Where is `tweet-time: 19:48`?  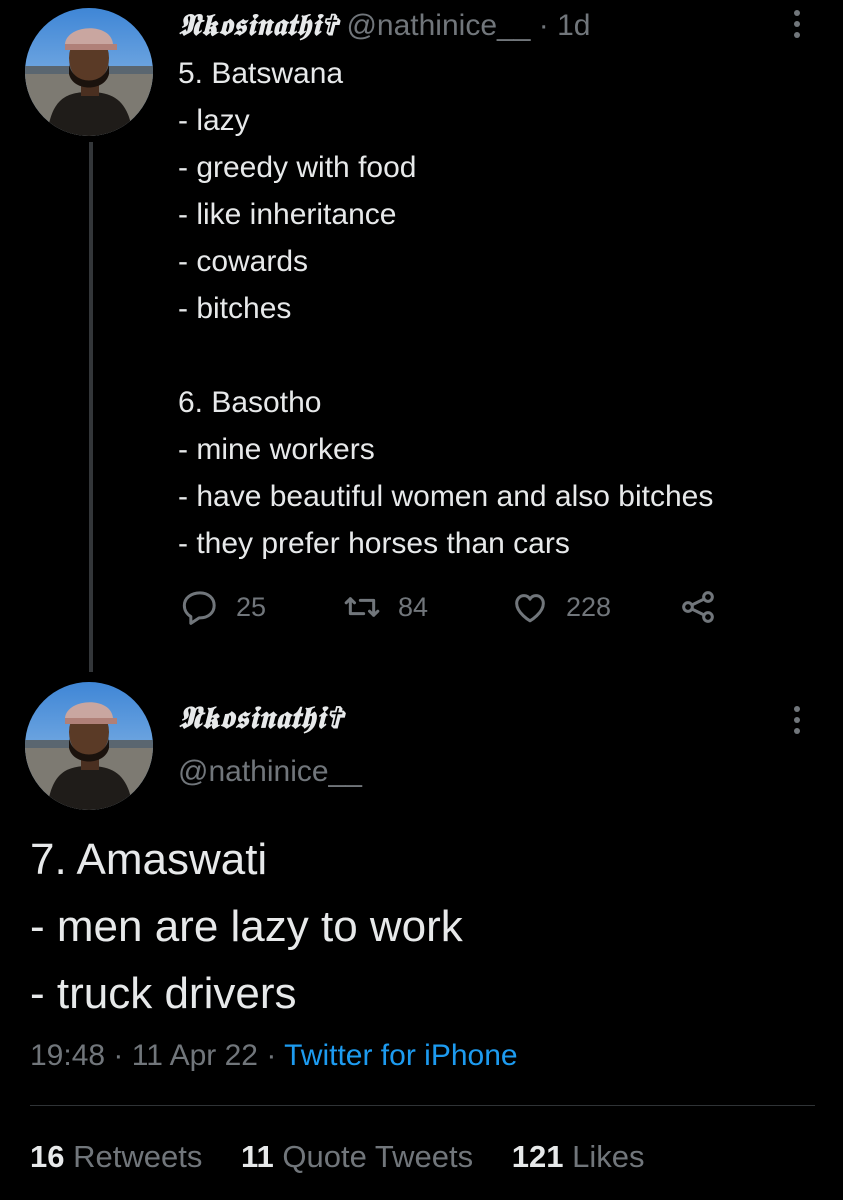 tweet-time: 19:48 is located at coordinates (67, 1055).